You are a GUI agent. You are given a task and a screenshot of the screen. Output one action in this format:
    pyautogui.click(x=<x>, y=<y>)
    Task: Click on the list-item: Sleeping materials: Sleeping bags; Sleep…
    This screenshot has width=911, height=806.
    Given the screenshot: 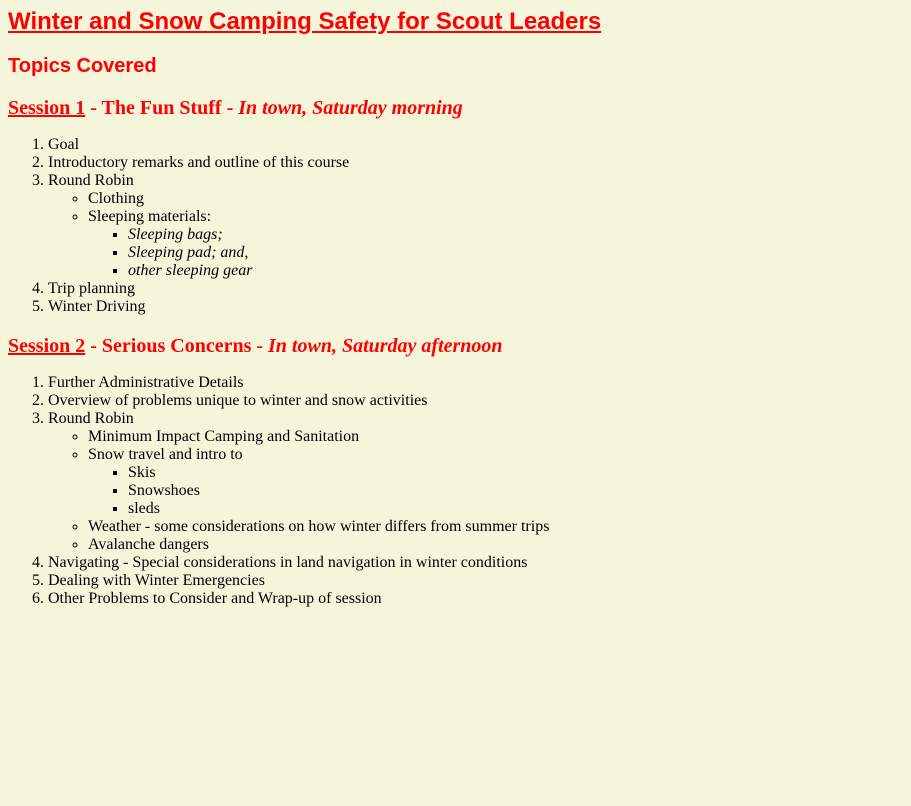 What is the action you would take?
    pyautogui.click(x=495, y=244)
    